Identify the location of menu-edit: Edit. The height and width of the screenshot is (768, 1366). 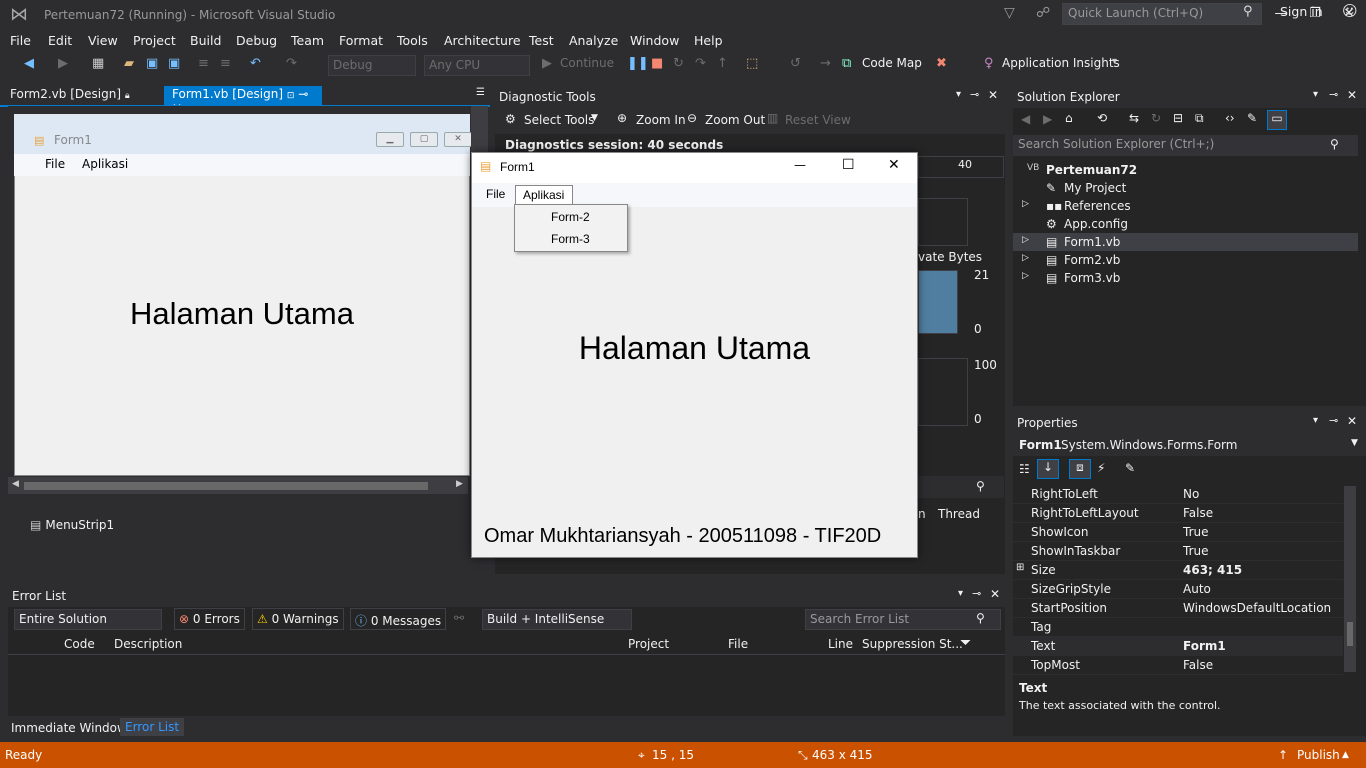
(60, 40).